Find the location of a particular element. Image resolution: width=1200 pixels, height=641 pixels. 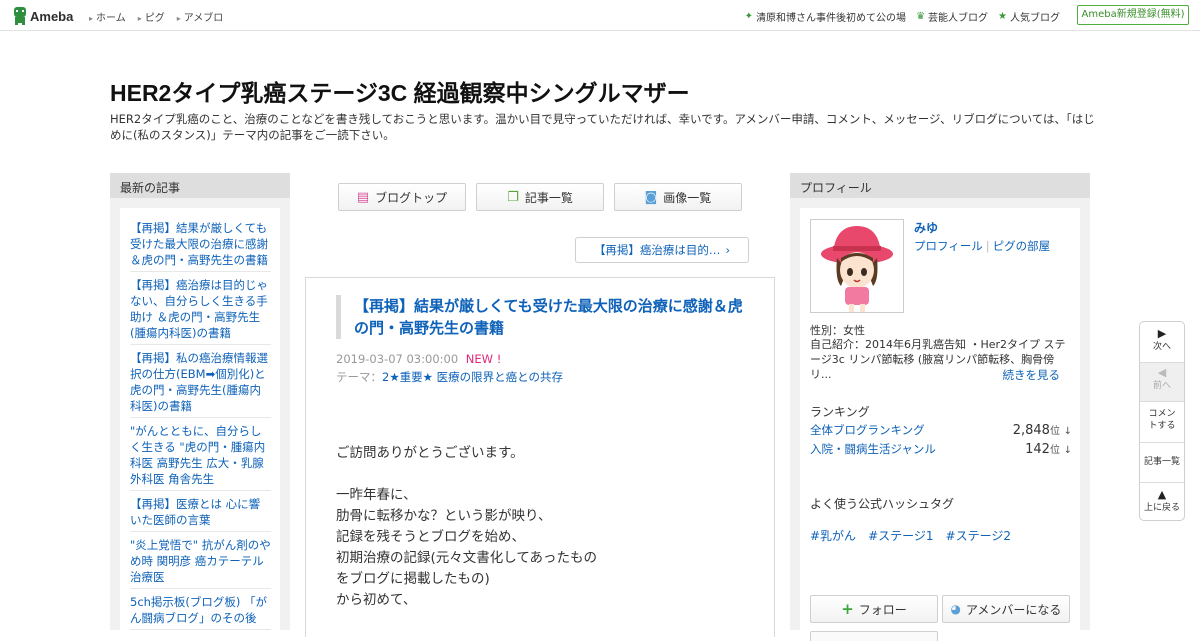

trending-topic-link: ✦ 清原和博さん事件後初めて公の場 is located at coordinates (825, 16).